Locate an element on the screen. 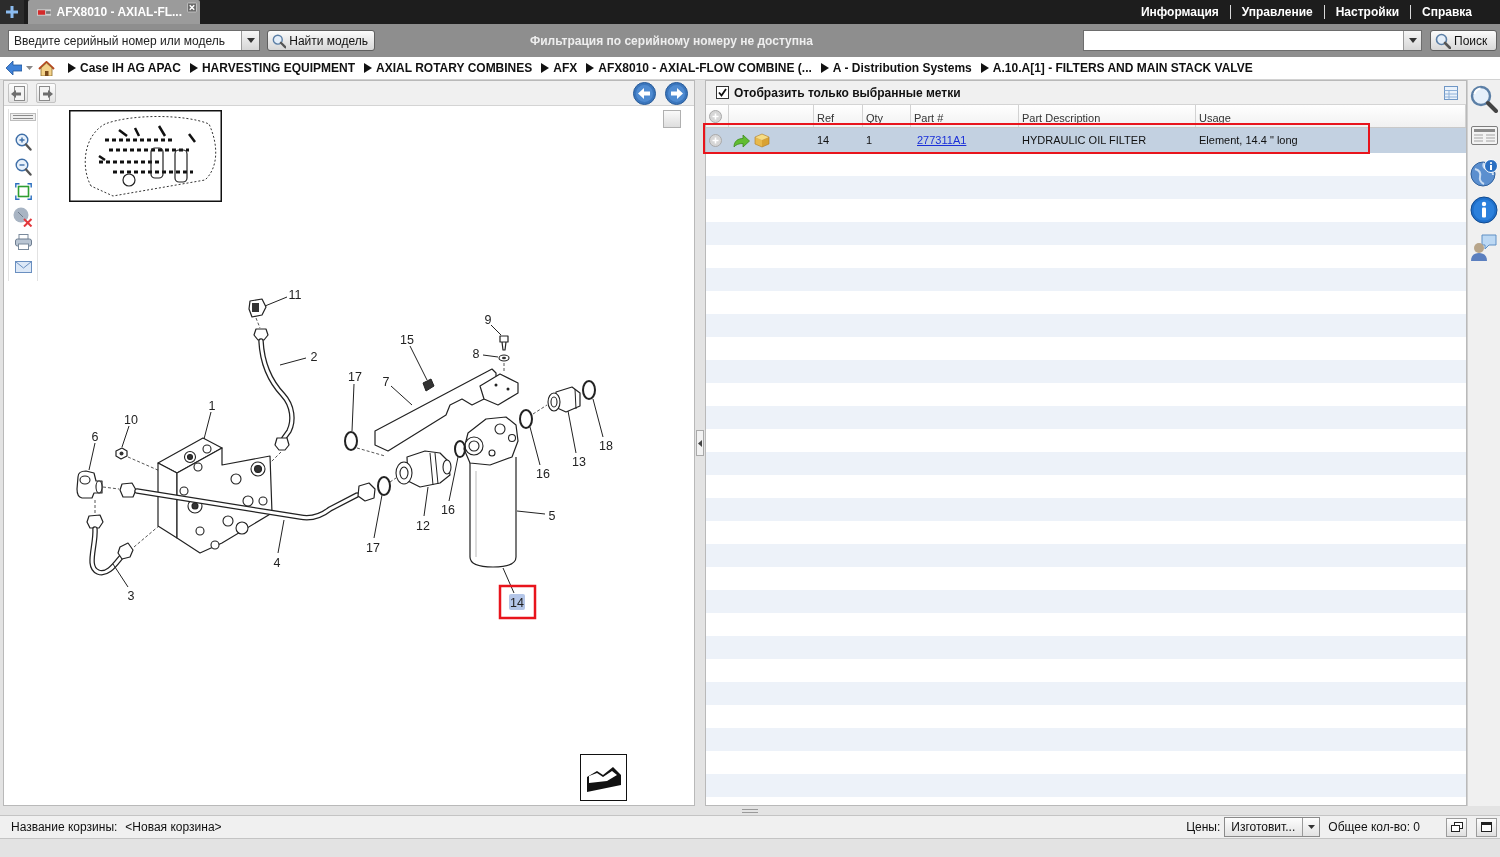 This screenshot has width=1500, height=857. panel-toggle-button is located at coordinates (672, 119).